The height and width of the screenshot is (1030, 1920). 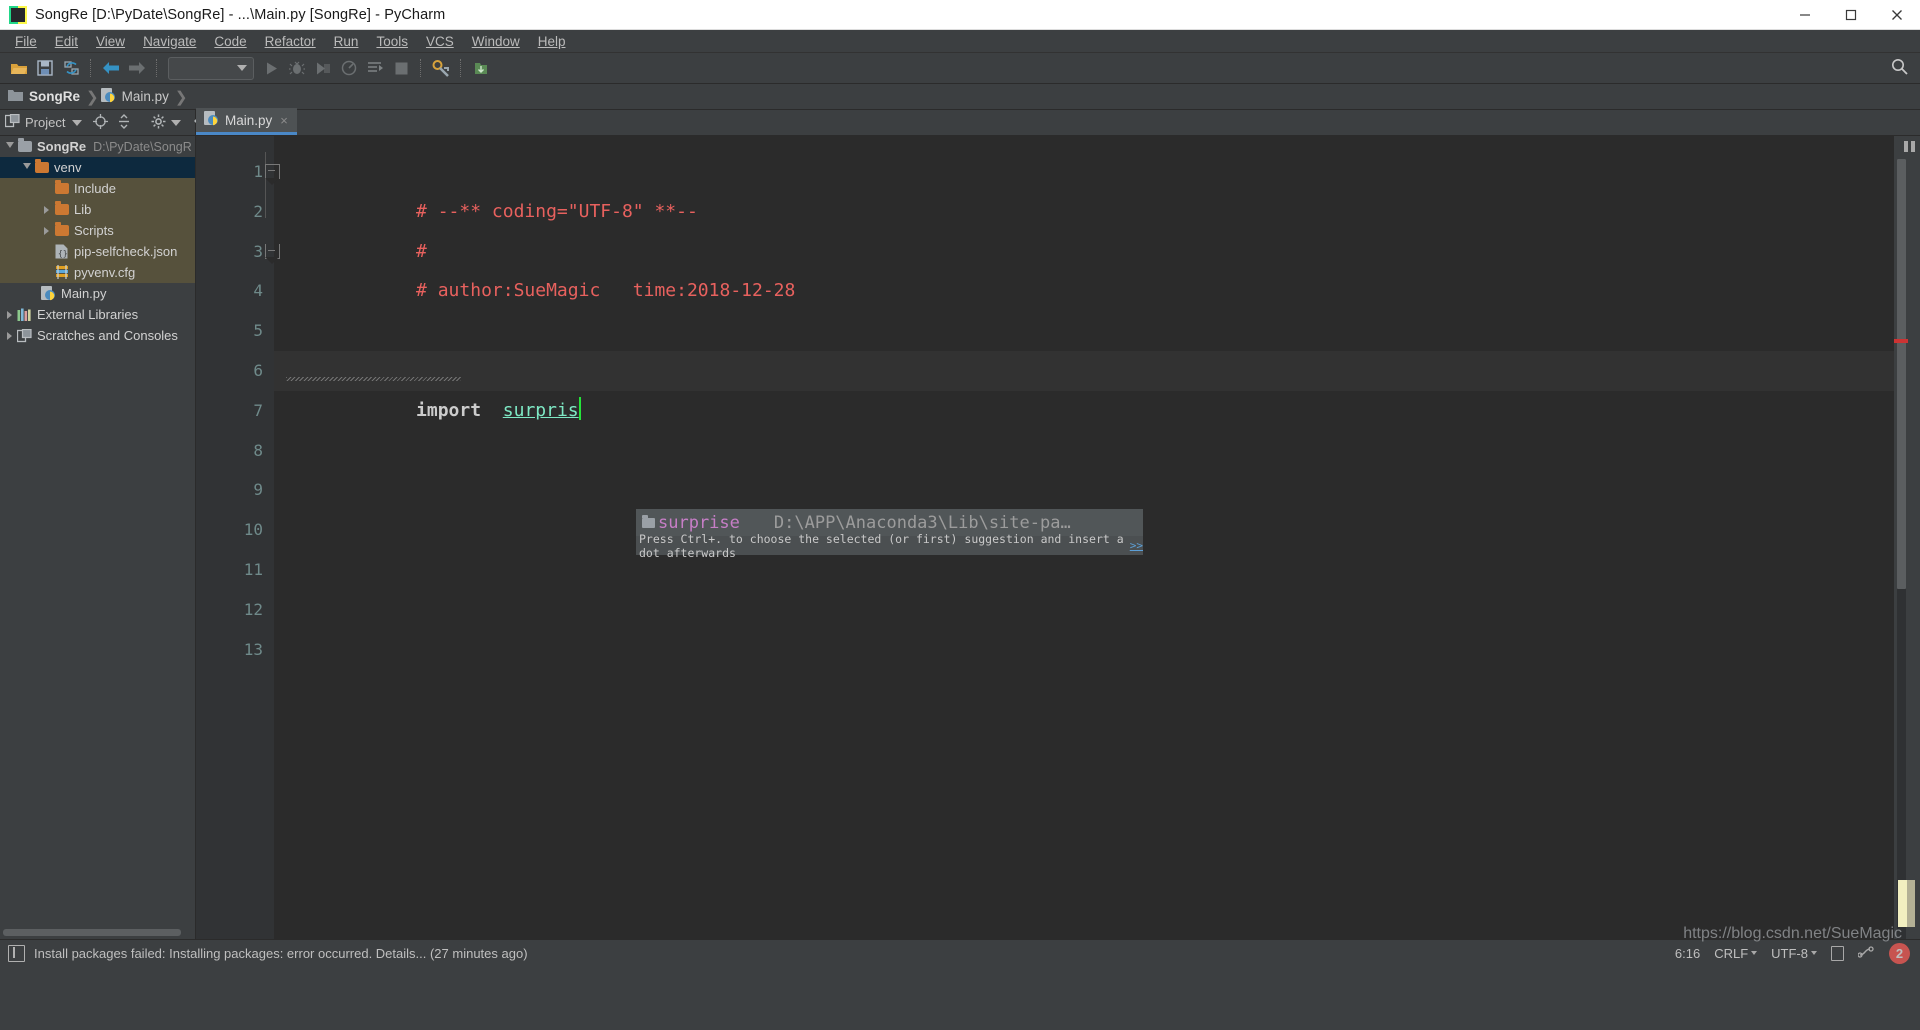 I want to click on menu-refactor: Refactor, so click(x=290, y=41).